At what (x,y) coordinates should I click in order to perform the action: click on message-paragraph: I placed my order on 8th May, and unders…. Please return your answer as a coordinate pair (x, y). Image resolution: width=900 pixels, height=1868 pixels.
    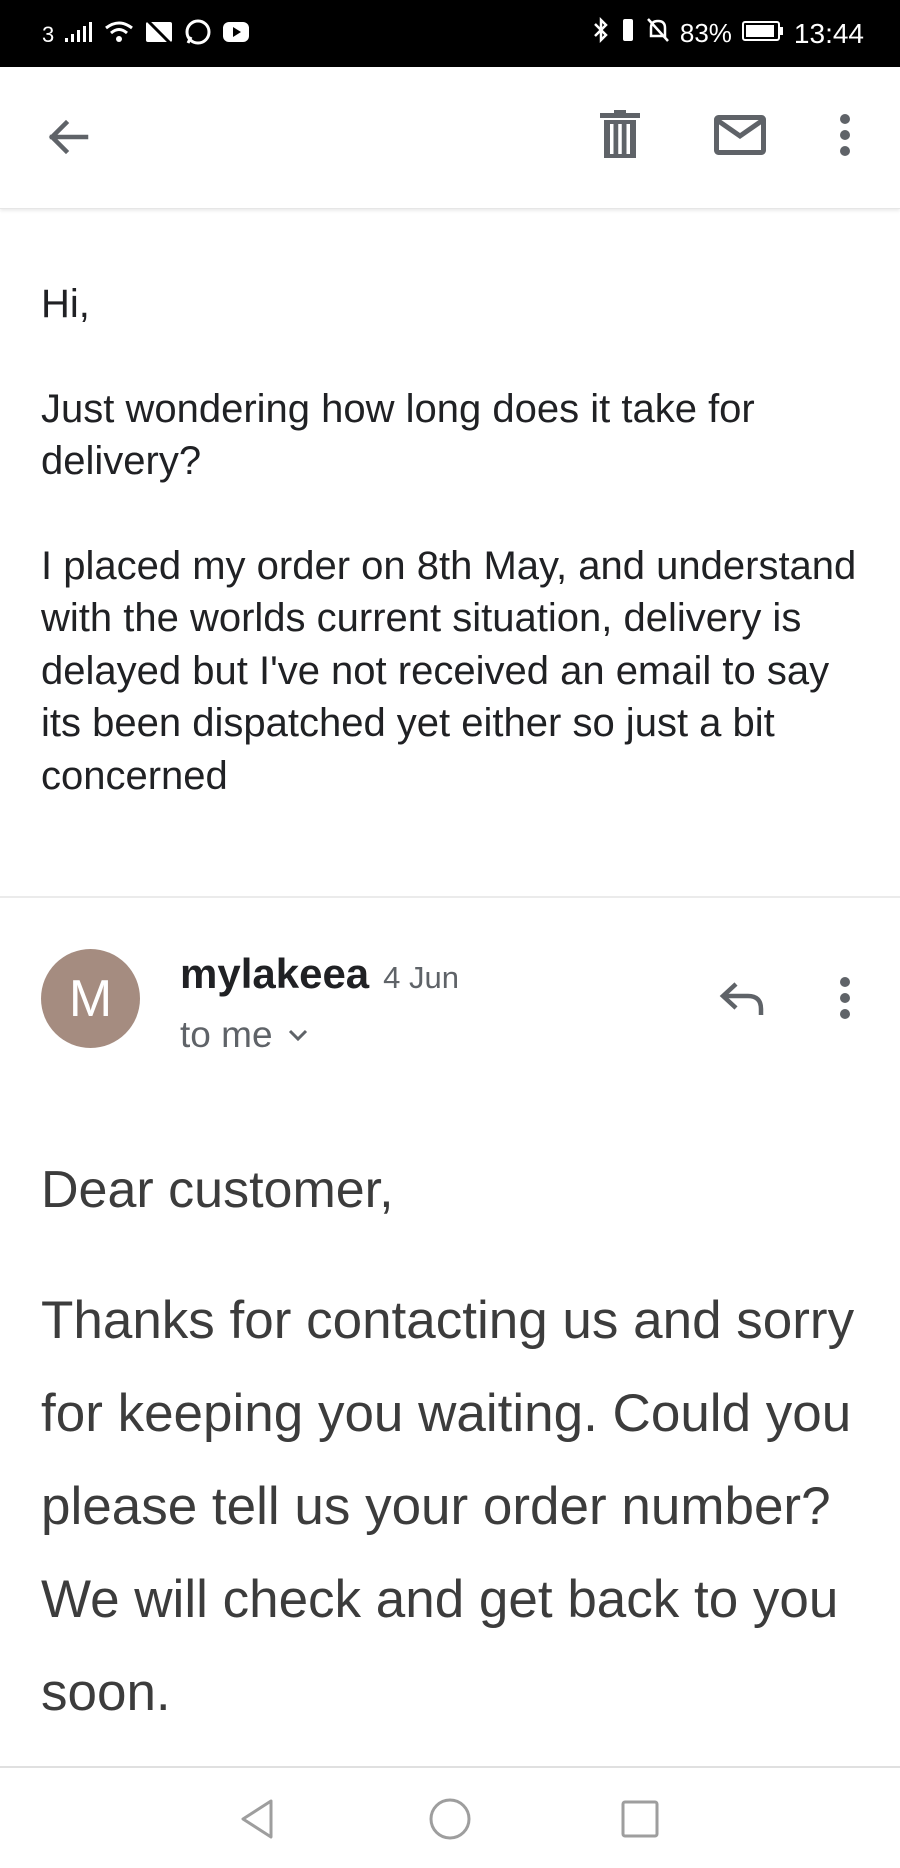
    Looking at the image, I should click on (449, 670).